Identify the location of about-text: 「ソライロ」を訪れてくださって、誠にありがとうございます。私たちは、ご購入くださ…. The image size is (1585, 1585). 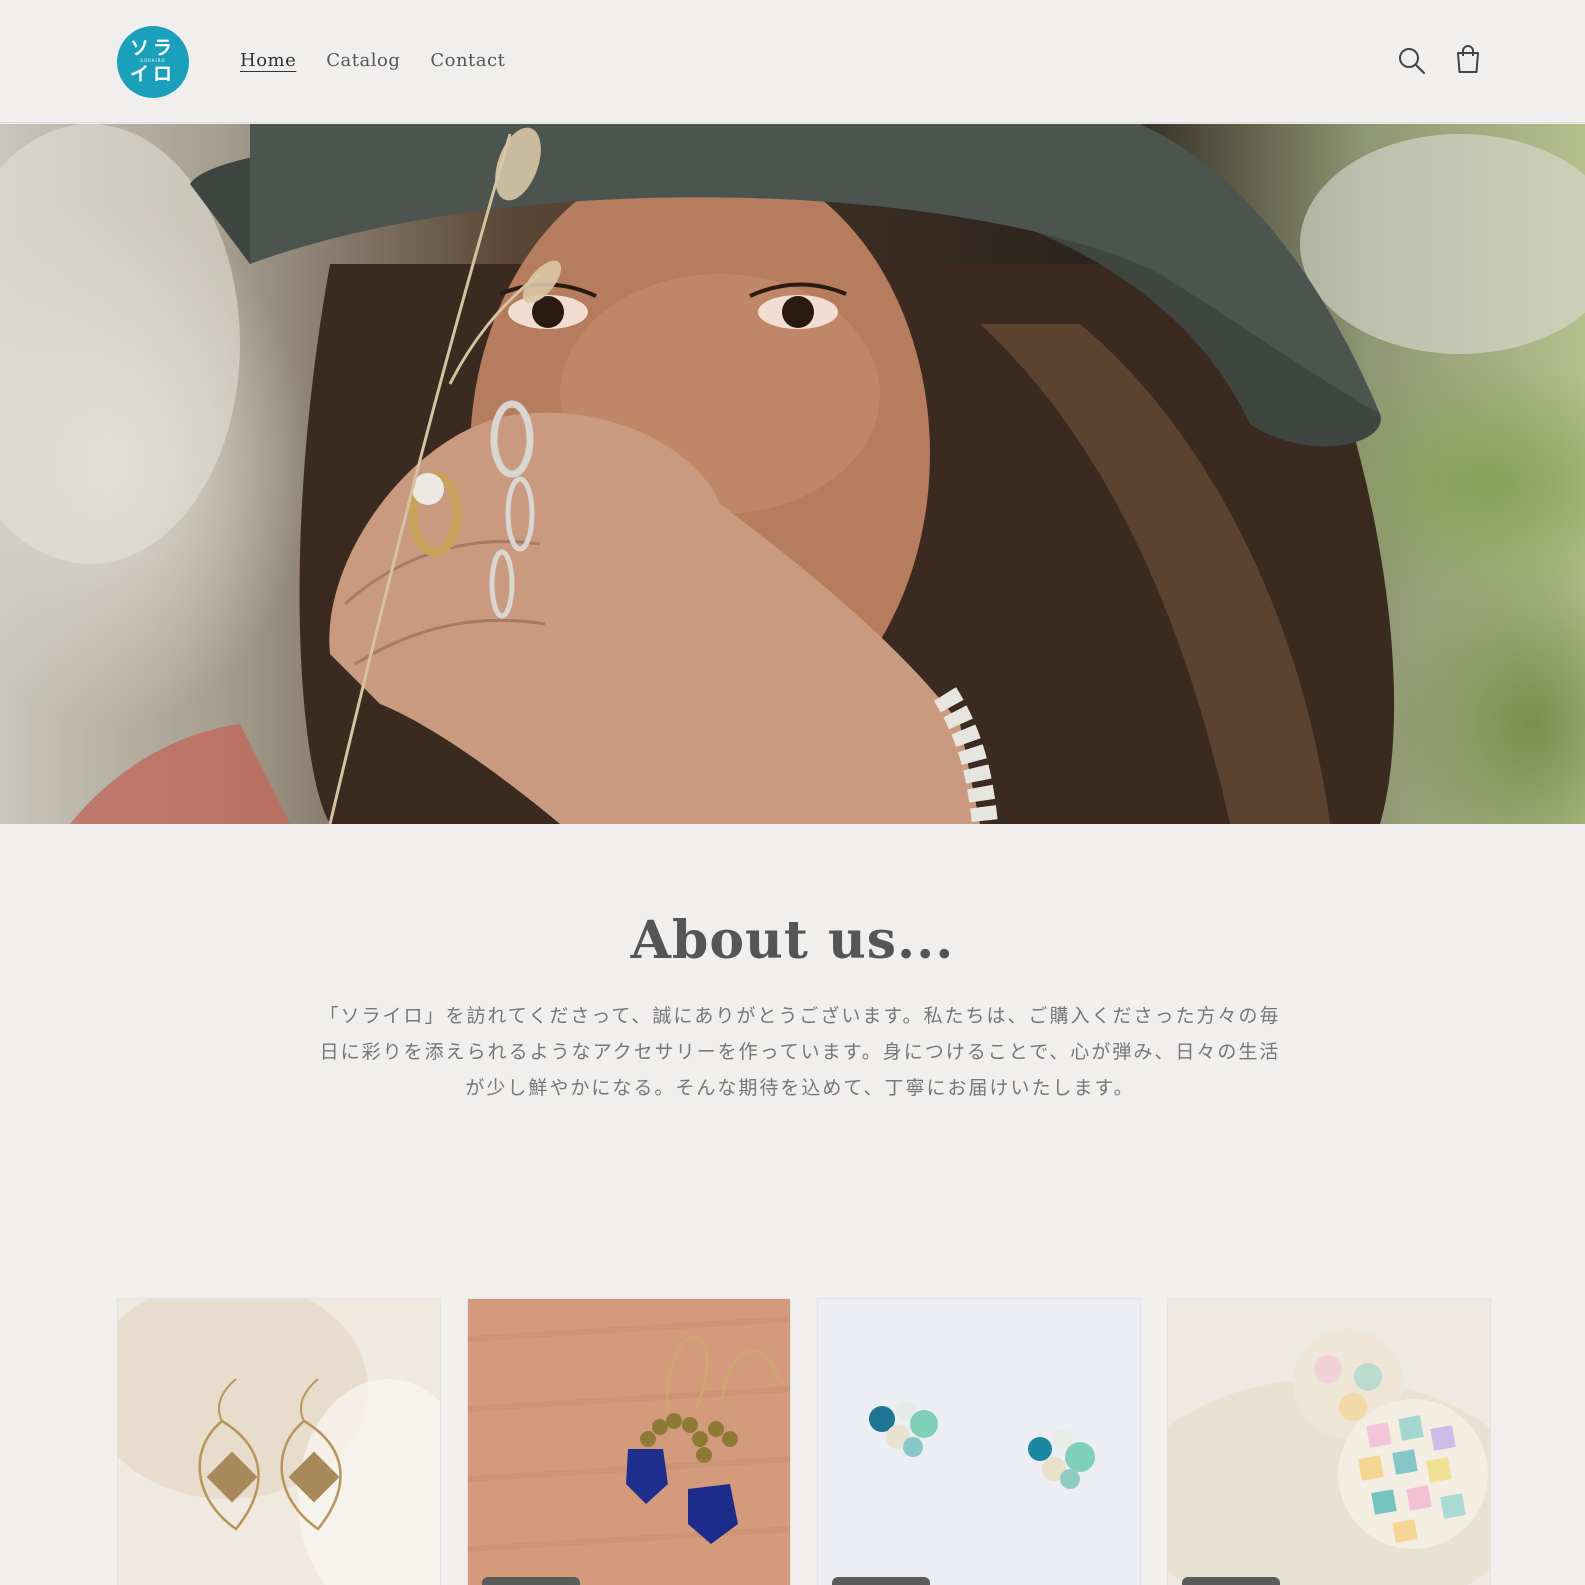
(800, 1052).